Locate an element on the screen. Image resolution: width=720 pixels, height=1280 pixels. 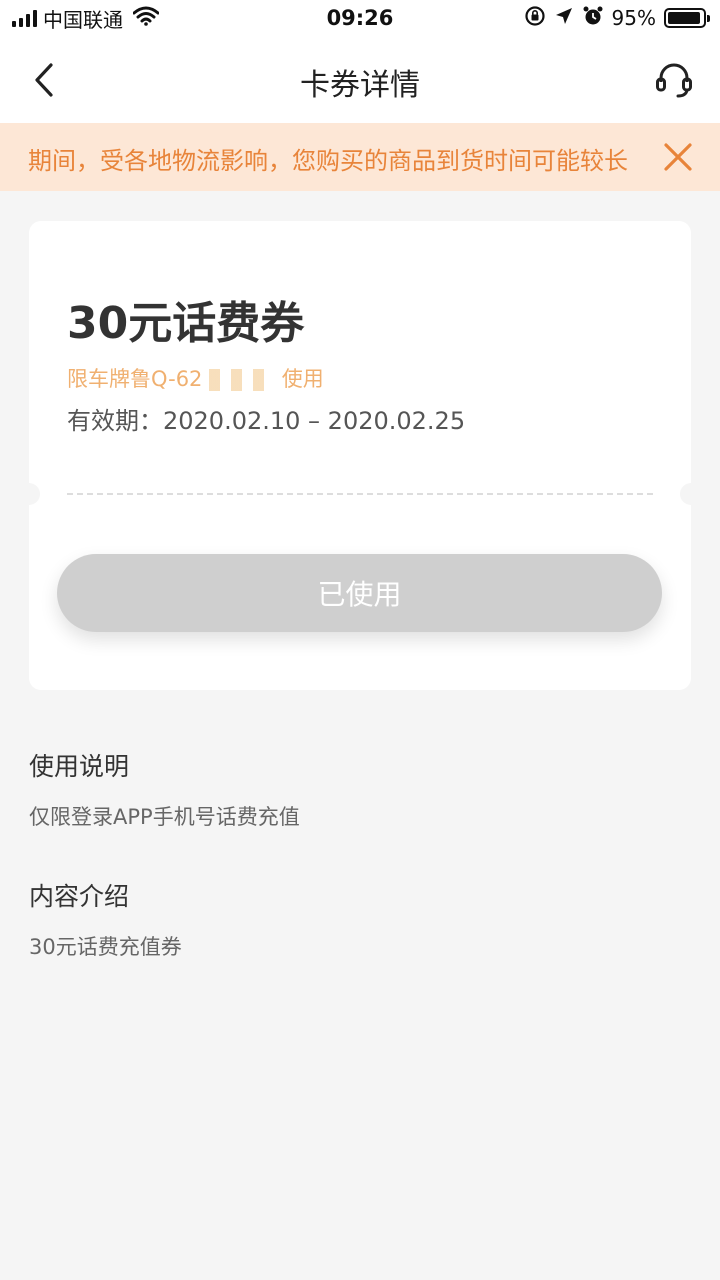
card-notch-right is located at coordinates (691, 494).